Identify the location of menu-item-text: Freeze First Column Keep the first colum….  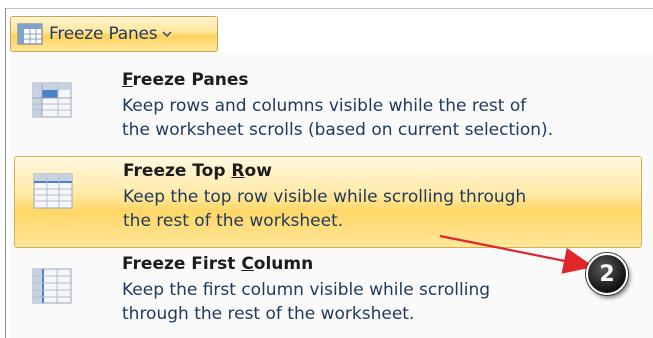
(306, 289).